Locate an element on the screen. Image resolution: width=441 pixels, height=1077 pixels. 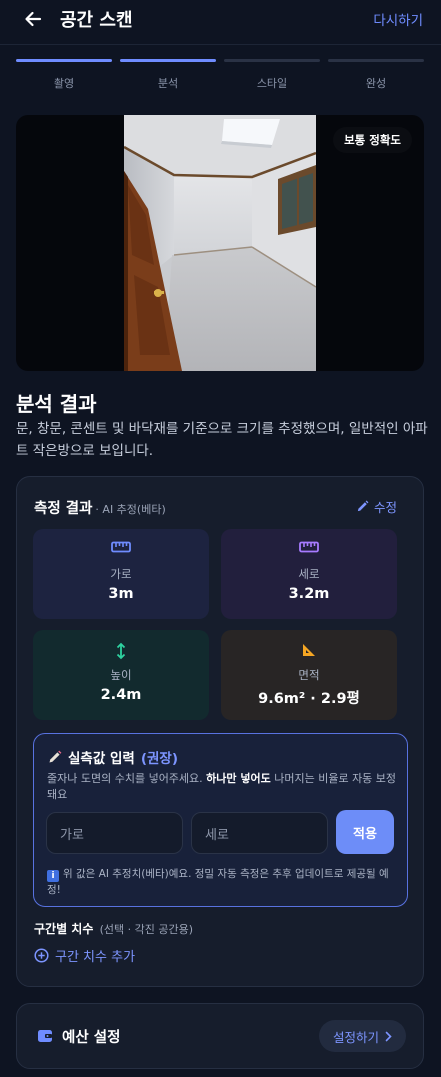
room-photo is located at coordinates (220, 243).